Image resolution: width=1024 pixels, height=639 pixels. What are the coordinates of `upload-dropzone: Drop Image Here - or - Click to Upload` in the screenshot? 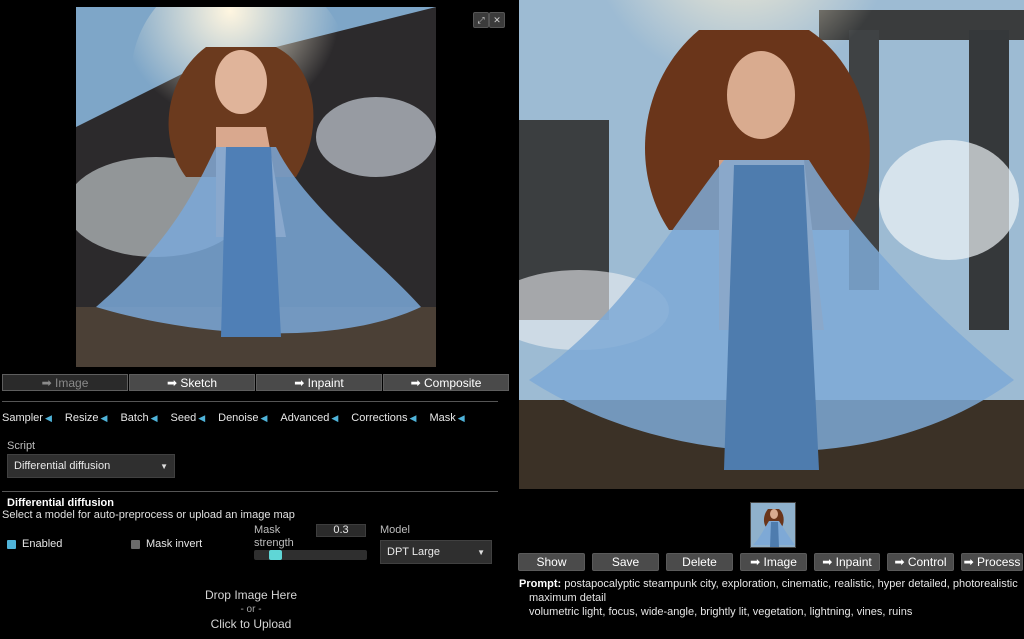 It's located at (251, 609).